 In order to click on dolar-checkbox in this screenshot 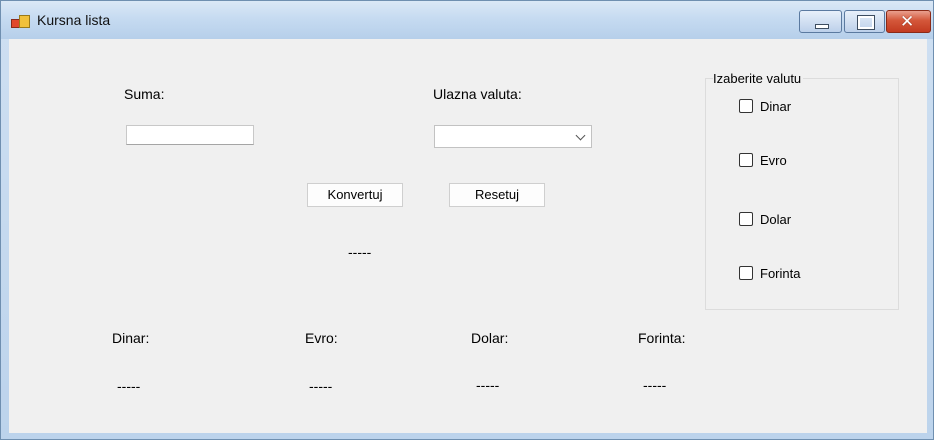, I will do `click(746, 219)`.